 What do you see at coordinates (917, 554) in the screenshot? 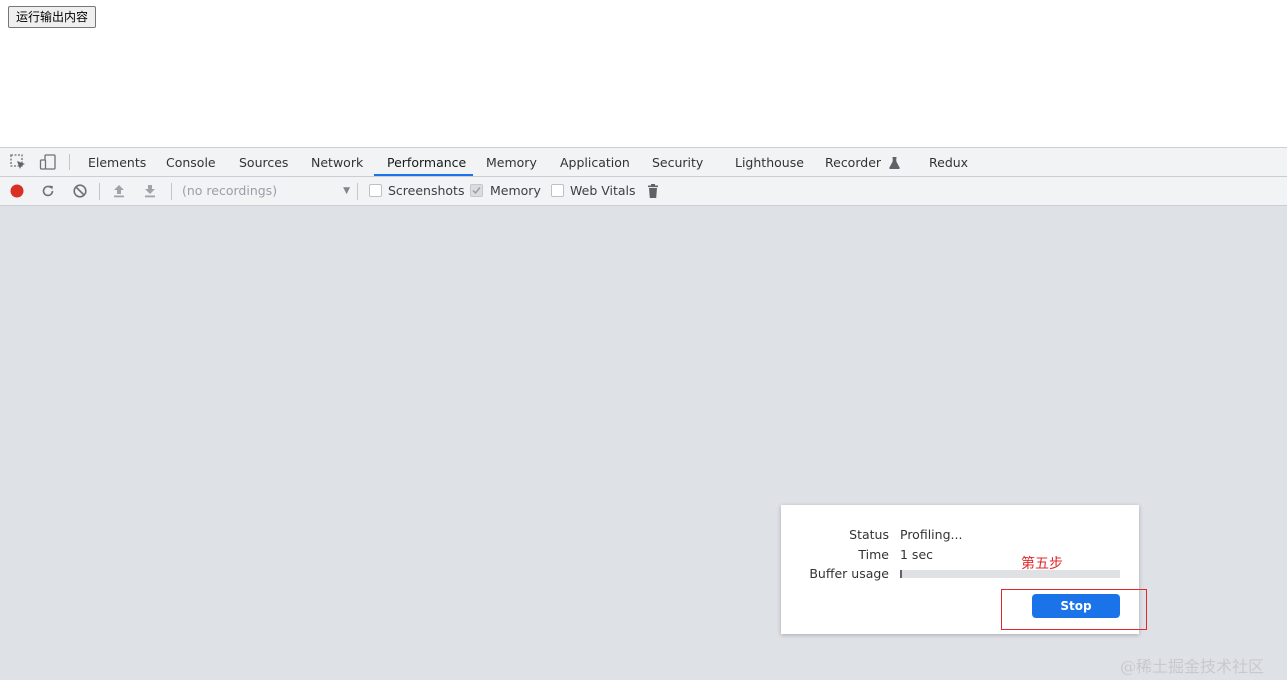
I see `time-value: 1 sec` at bounding box center [917, 554].